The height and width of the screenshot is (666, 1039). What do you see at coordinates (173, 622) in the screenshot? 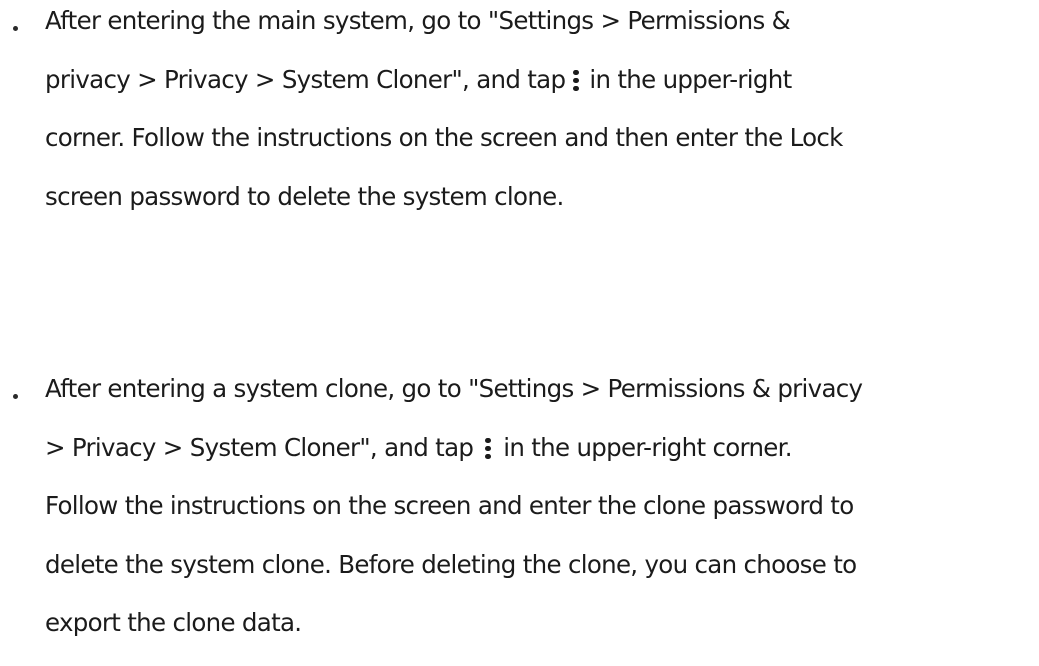
I see `text-line: export the clone data.` at bounding box center [173, 622].